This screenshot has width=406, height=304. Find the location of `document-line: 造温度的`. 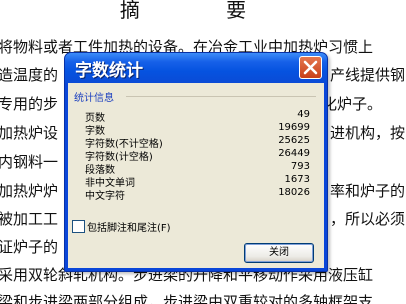

document-line: 造温度的 is located at coordinates (29, 75).